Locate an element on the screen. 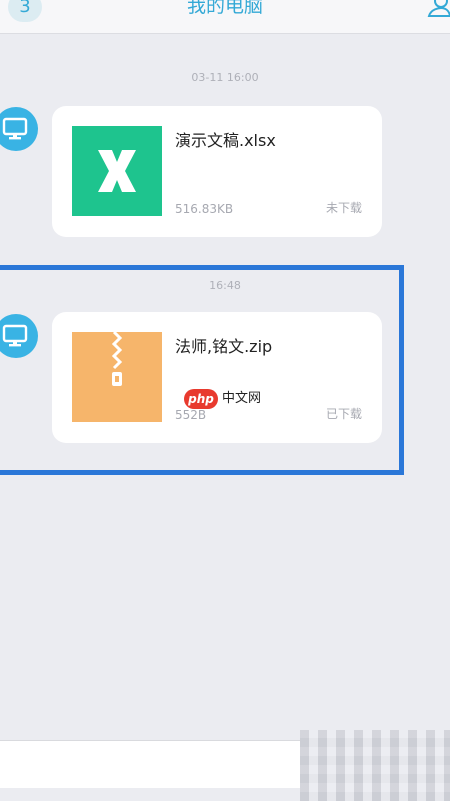 Image resolution: width=450 pixels, height=801 pixels. watermark-text: 中文网 is located at coordinates (242, 398).